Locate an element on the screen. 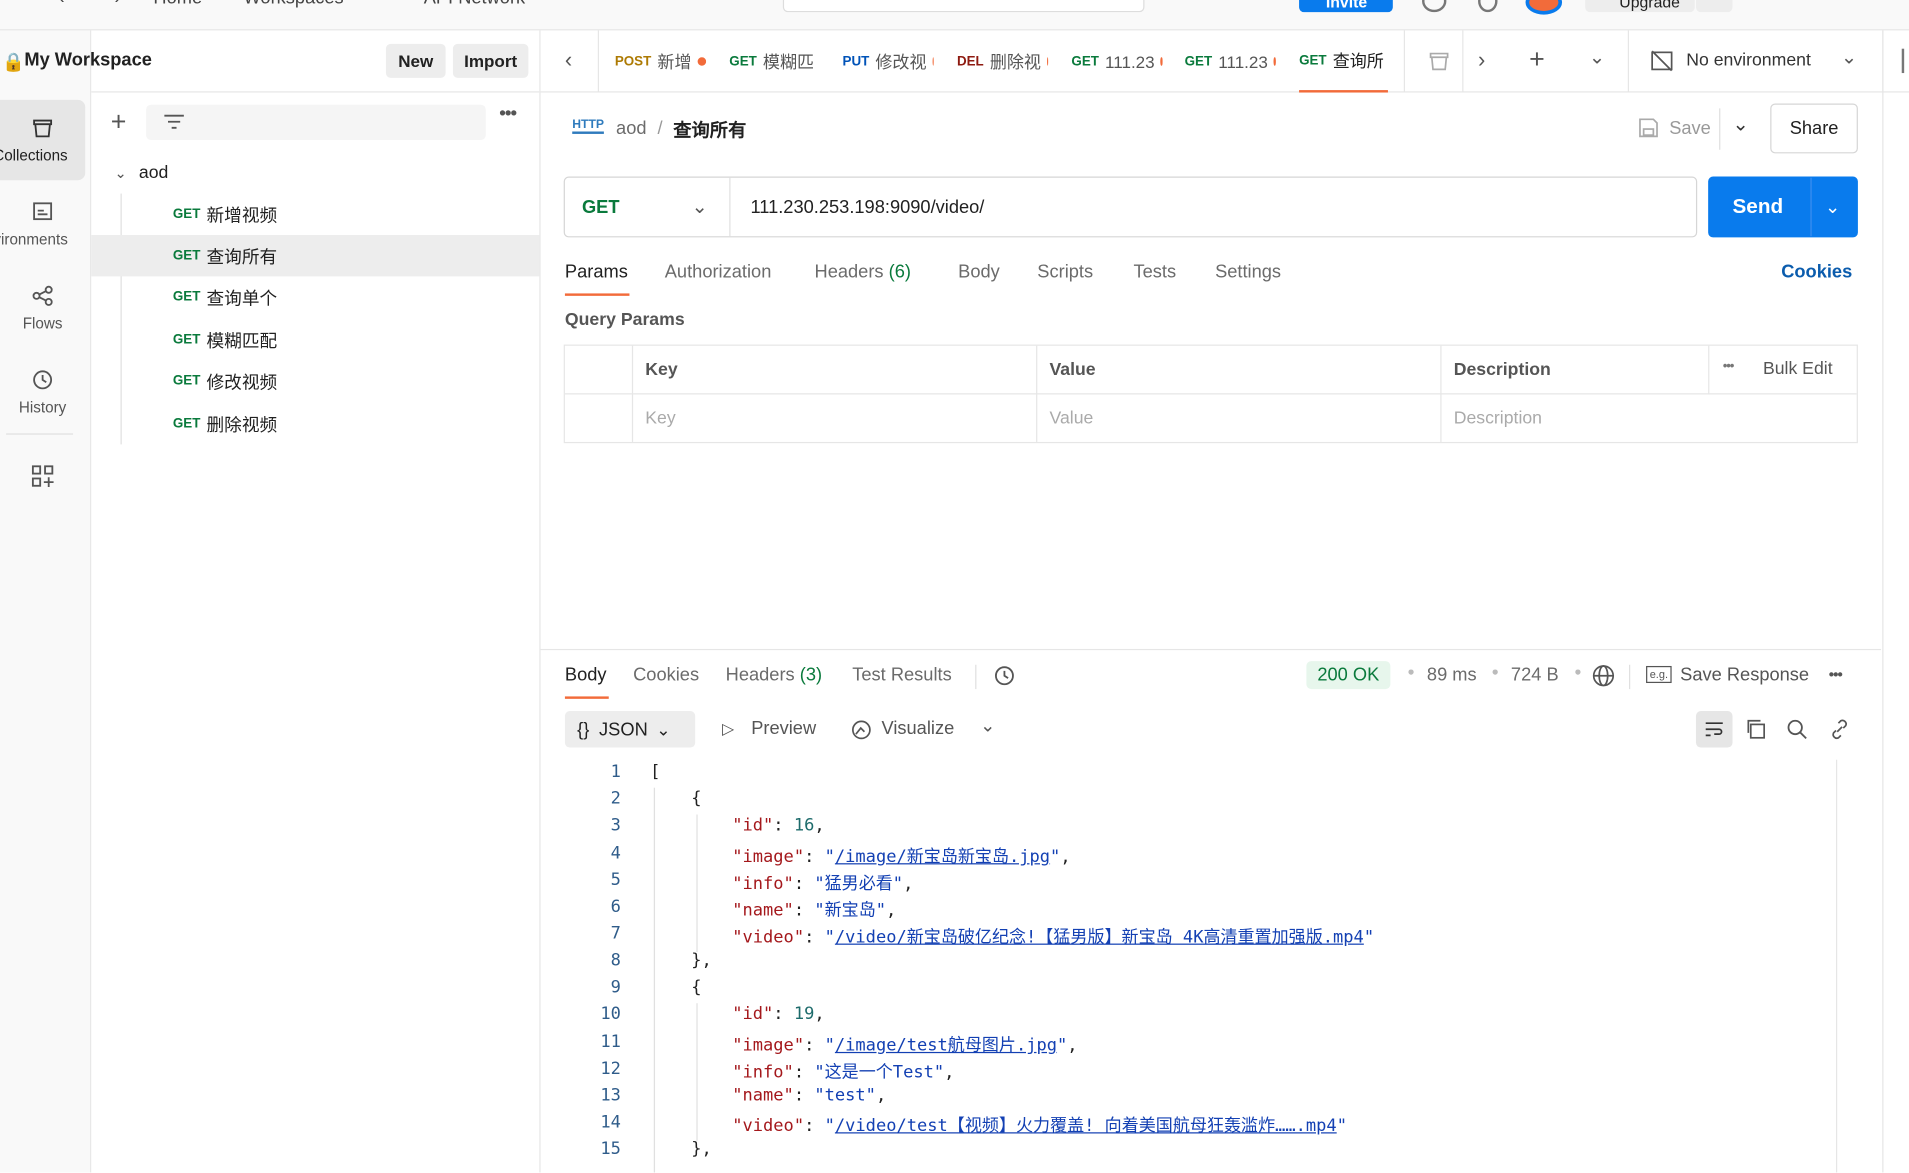  tab-scripts: Scripts is located at coordinates (1065, 272).